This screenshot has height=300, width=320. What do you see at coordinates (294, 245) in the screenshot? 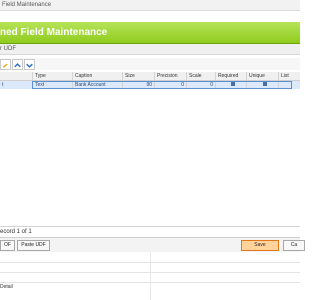
I see `cancel-button: Ca` at bounding box center [294, 245].